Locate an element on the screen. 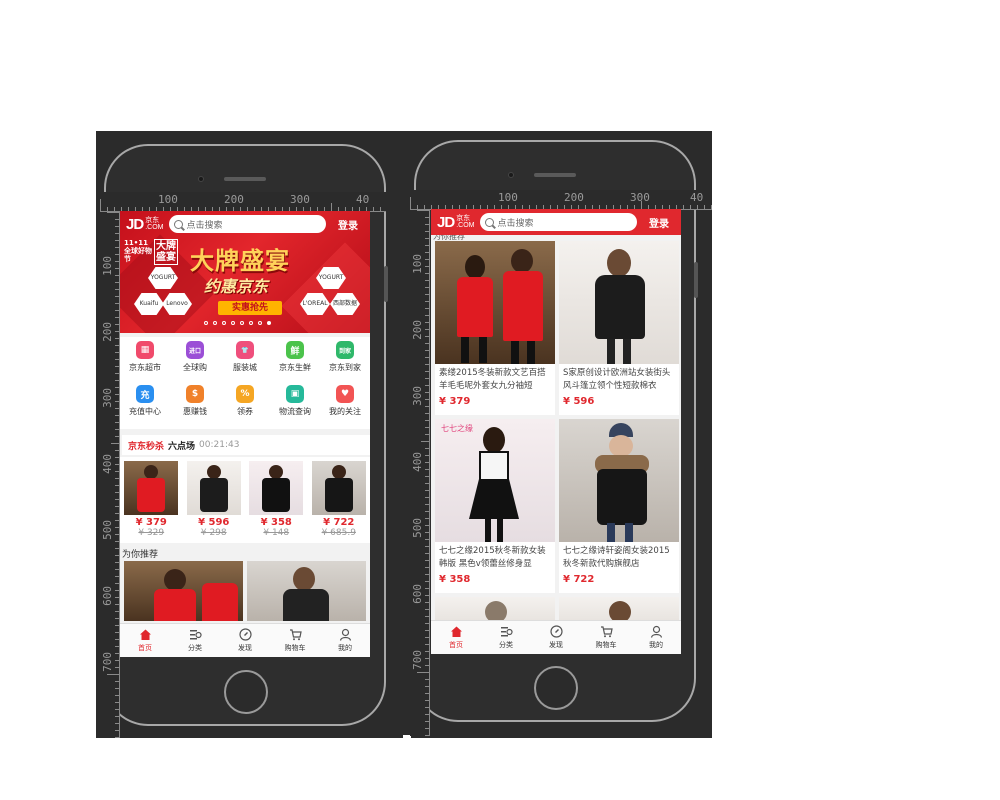 The height and width of the screenshot is (800, 1000). shortcut-item: ▦ 京东超市 is located at coordinates (145, 363).